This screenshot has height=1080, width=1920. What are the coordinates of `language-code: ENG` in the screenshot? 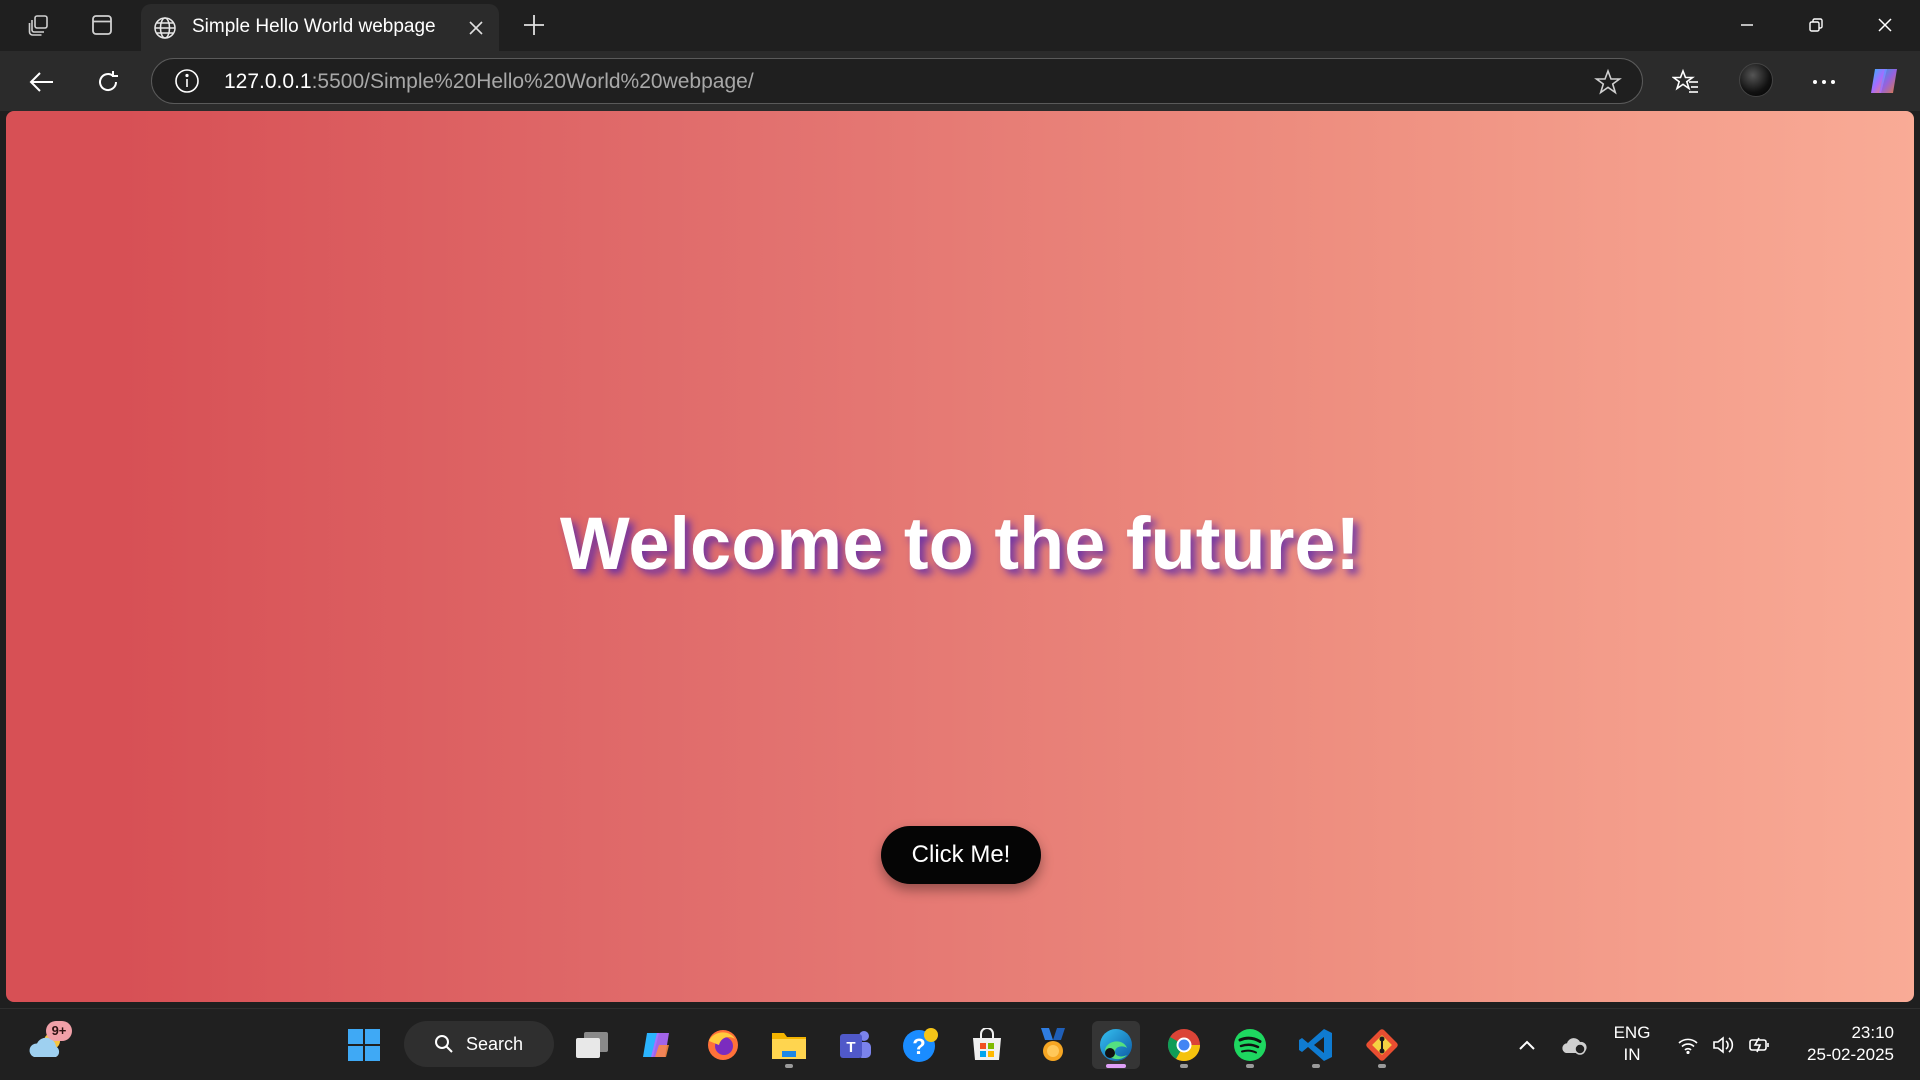 It's located at (1632, 1032).